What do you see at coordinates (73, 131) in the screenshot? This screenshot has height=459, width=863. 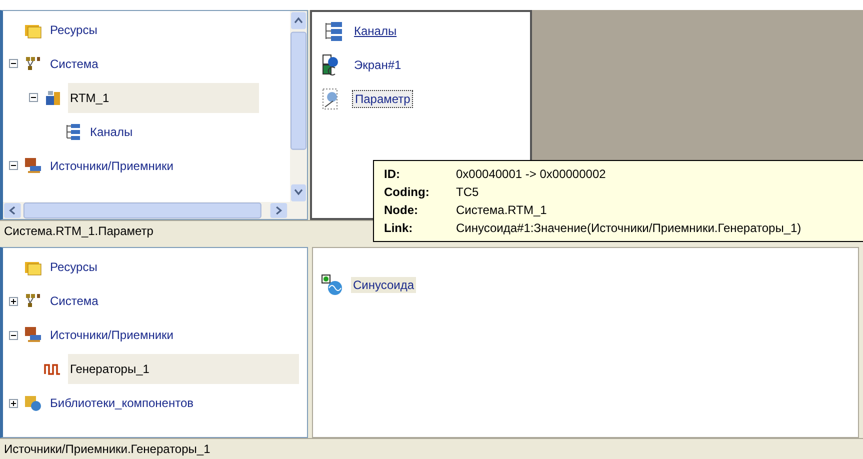 I see `channels-icon` at bounding box center [73, 131].